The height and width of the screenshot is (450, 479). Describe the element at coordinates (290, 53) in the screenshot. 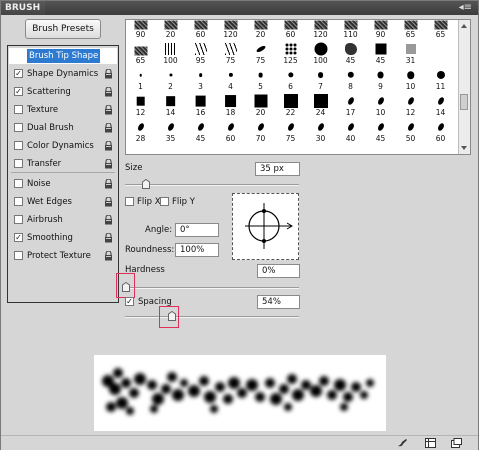

I see `brush-tip-cell: 125` at that location.